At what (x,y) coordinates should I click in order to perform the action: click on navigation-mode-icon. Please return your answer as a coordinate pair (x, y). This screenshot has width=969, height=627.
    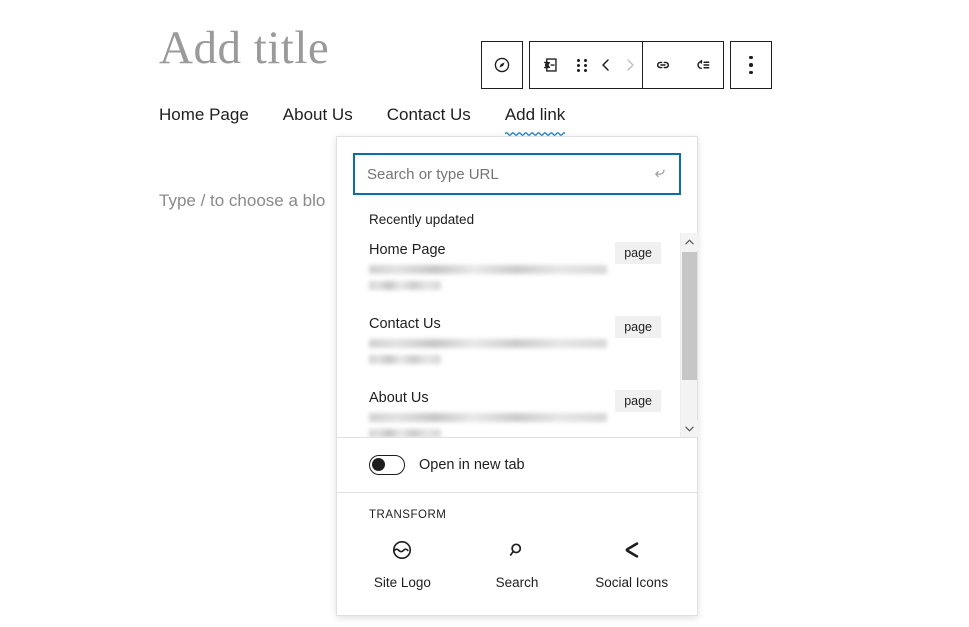
    Looking at the image, I should click on (502, 65).